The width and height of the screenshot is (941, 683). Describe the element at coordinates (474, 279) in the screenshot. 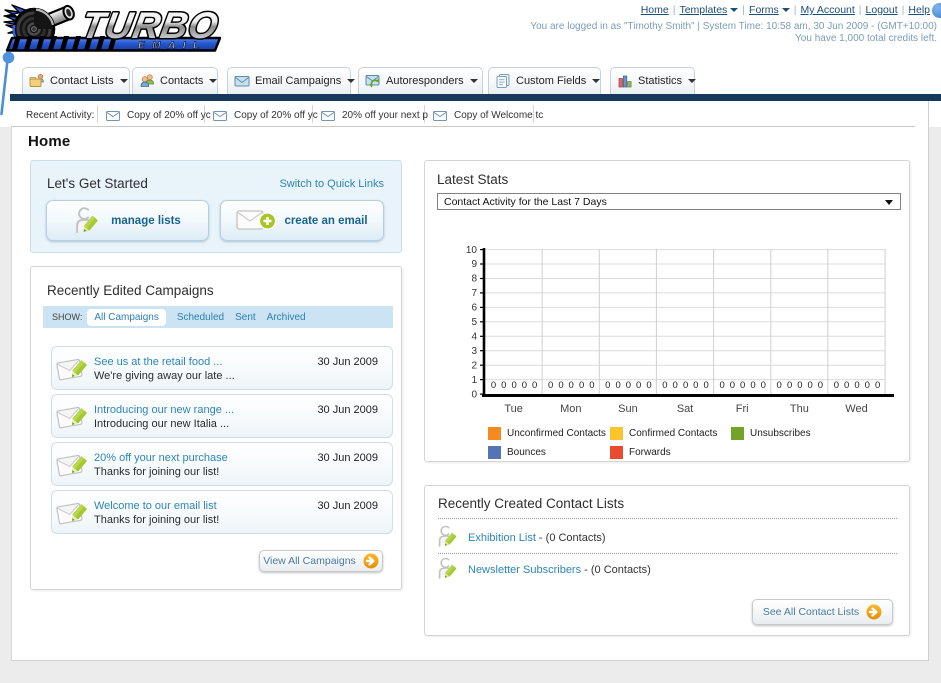

I see `svg-text: 8` at that location.